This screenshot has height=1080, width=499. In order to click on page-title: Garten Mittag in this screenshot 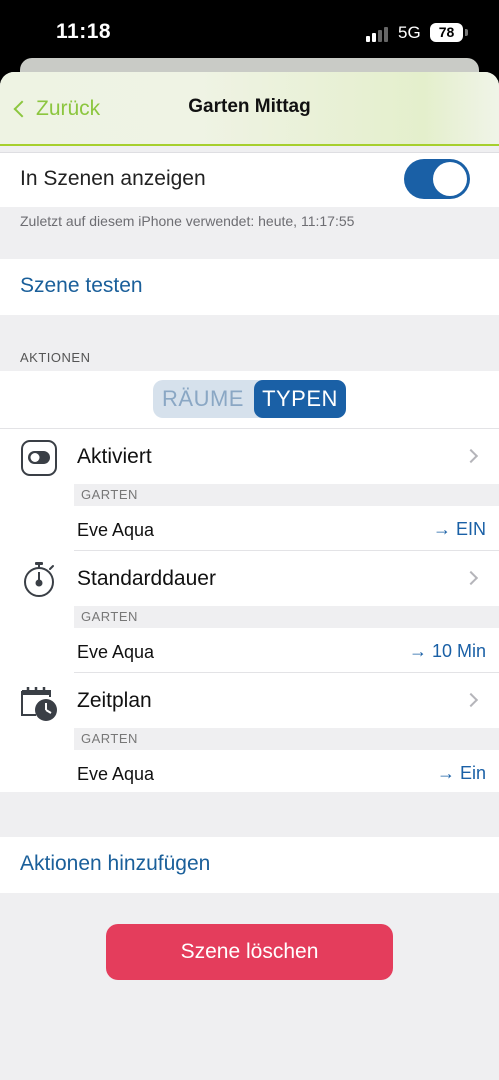, I will do `click(249, 106)`.